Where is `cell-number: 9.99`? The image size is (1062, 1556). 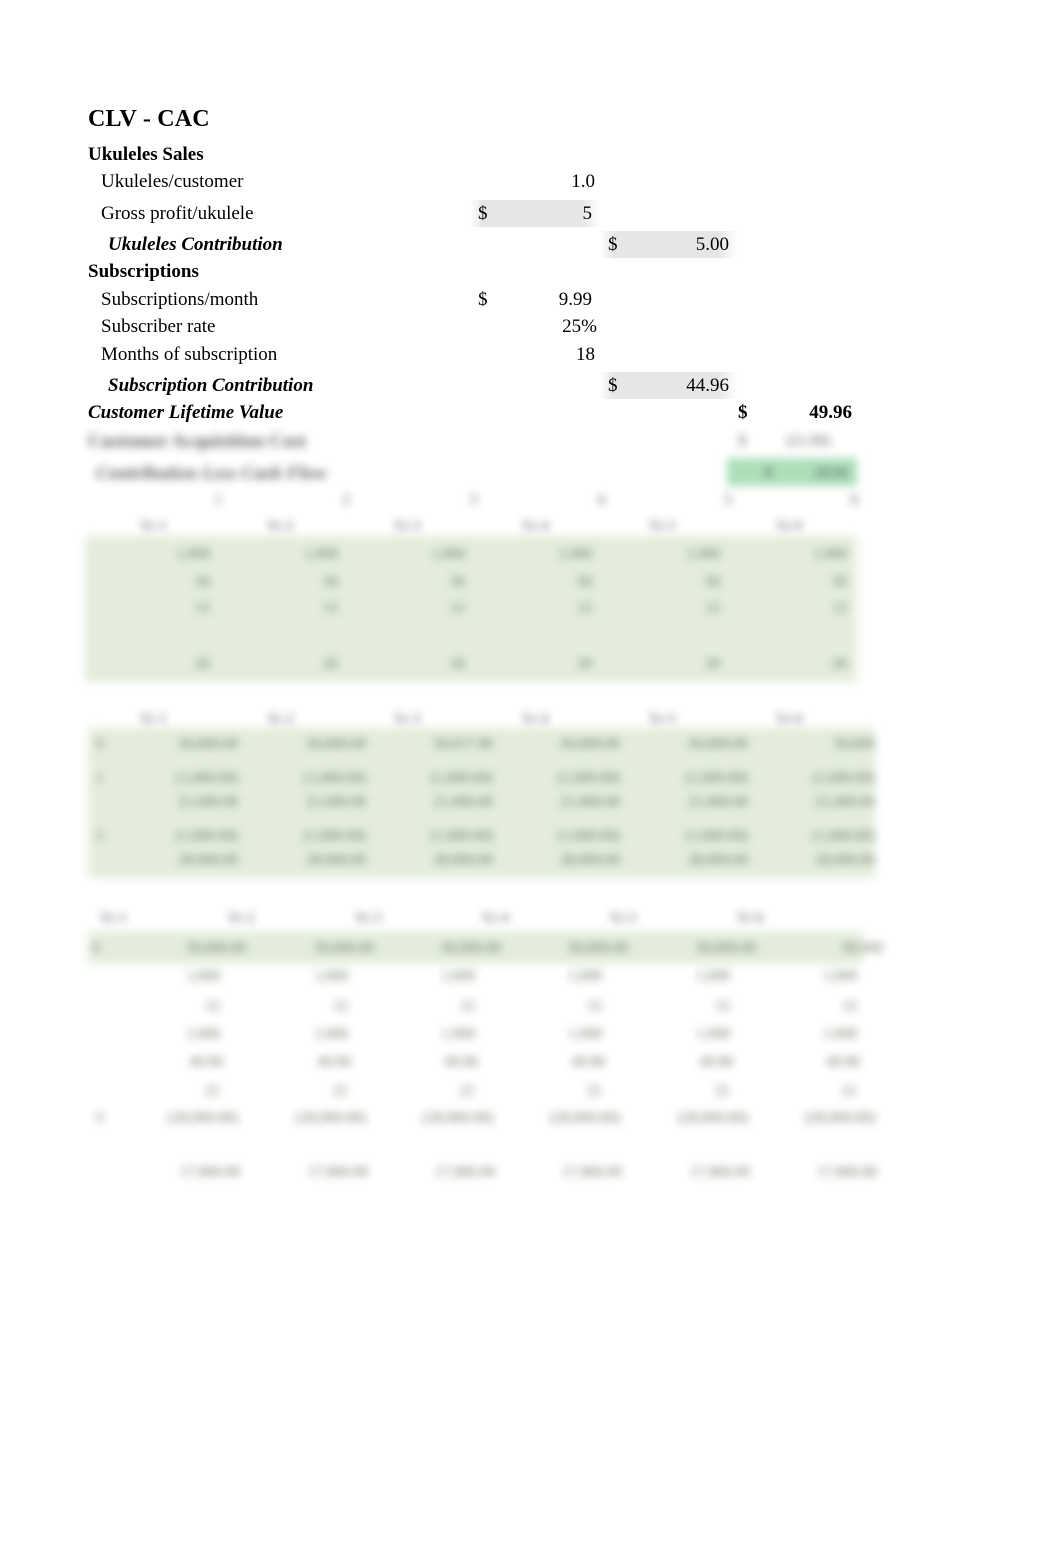 cell-number: 9.99 is located at coordinates (575, 299).